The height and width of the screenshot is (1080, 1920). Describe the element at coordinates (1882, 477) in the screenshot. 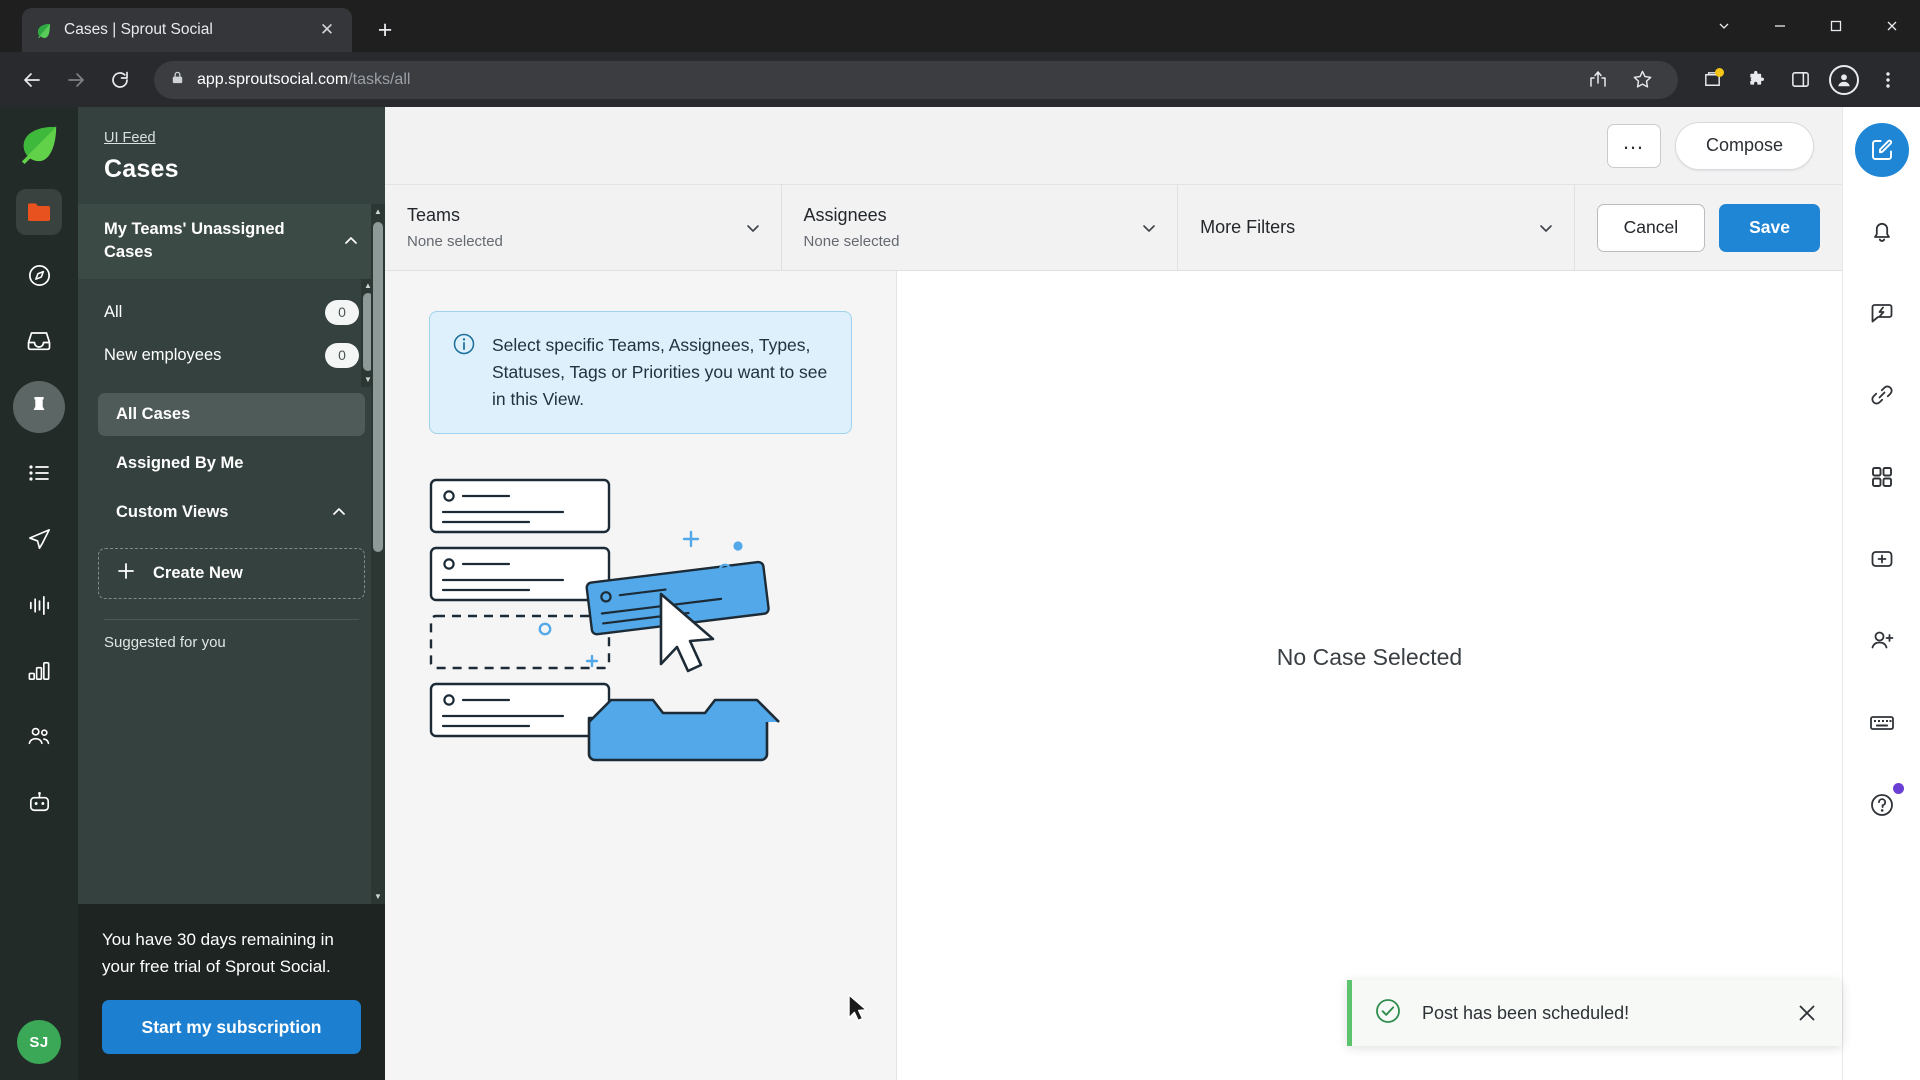

I see `grid-icon` at that location.